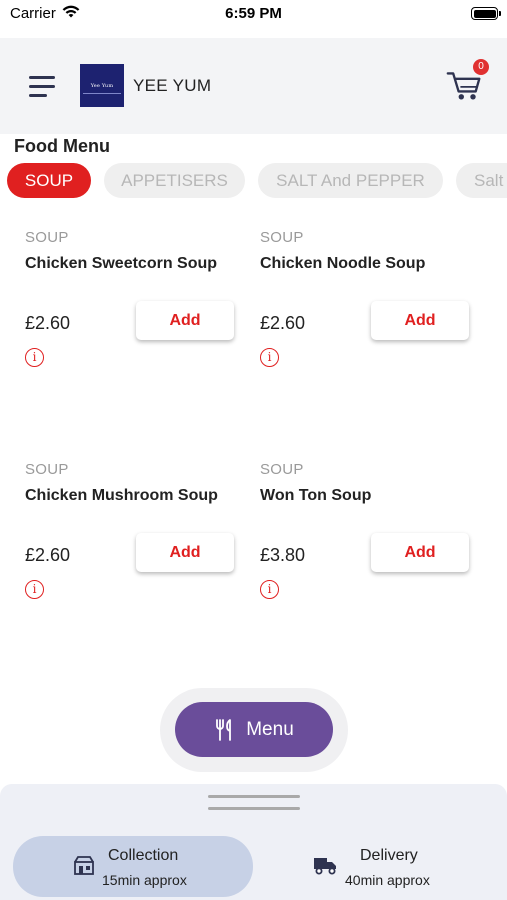 The width and height of the screenshot is (507, 900). What do you see at coordinates (254, 808) in the screenshot?
I see `sheet-handle-line` at bounding box center [254, 808].